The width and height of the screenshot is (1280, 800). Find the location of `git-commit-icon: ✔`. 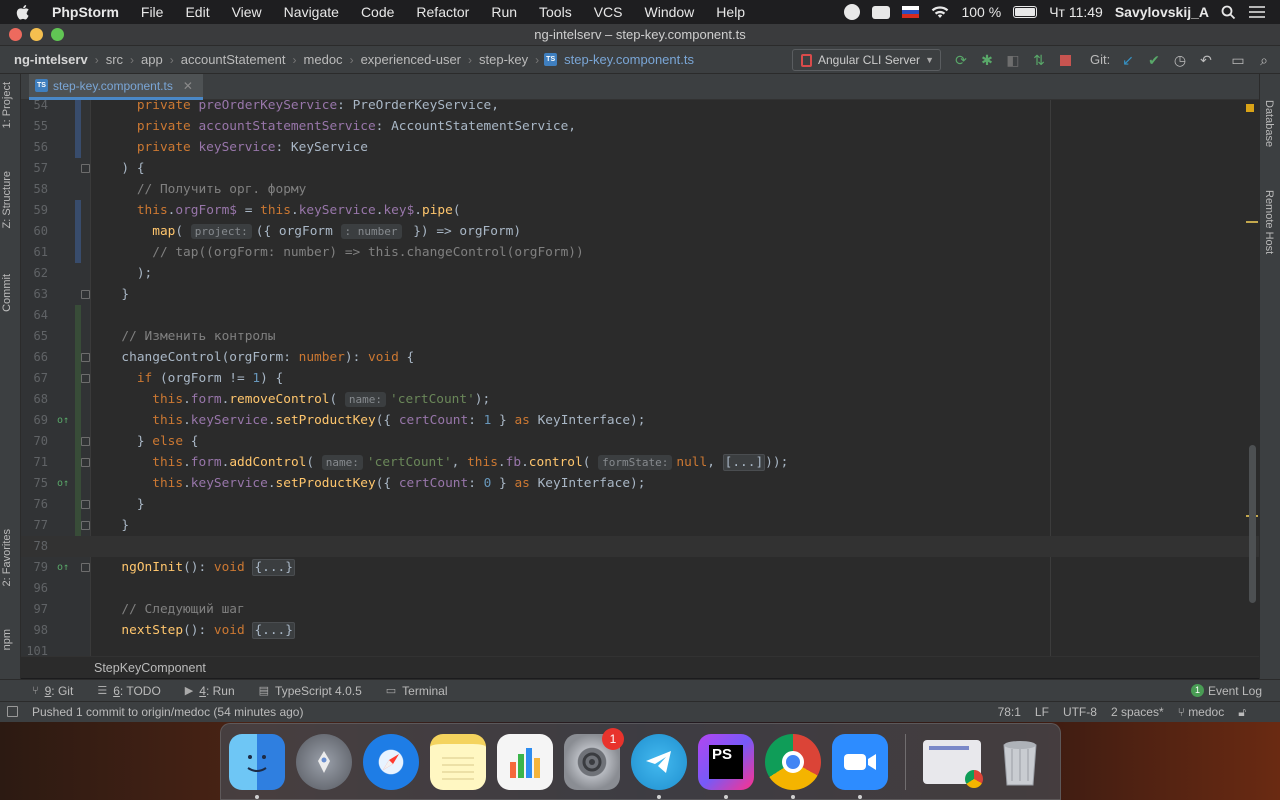

git-commit-icon: ✔ is located at coordinates (1154, 60).